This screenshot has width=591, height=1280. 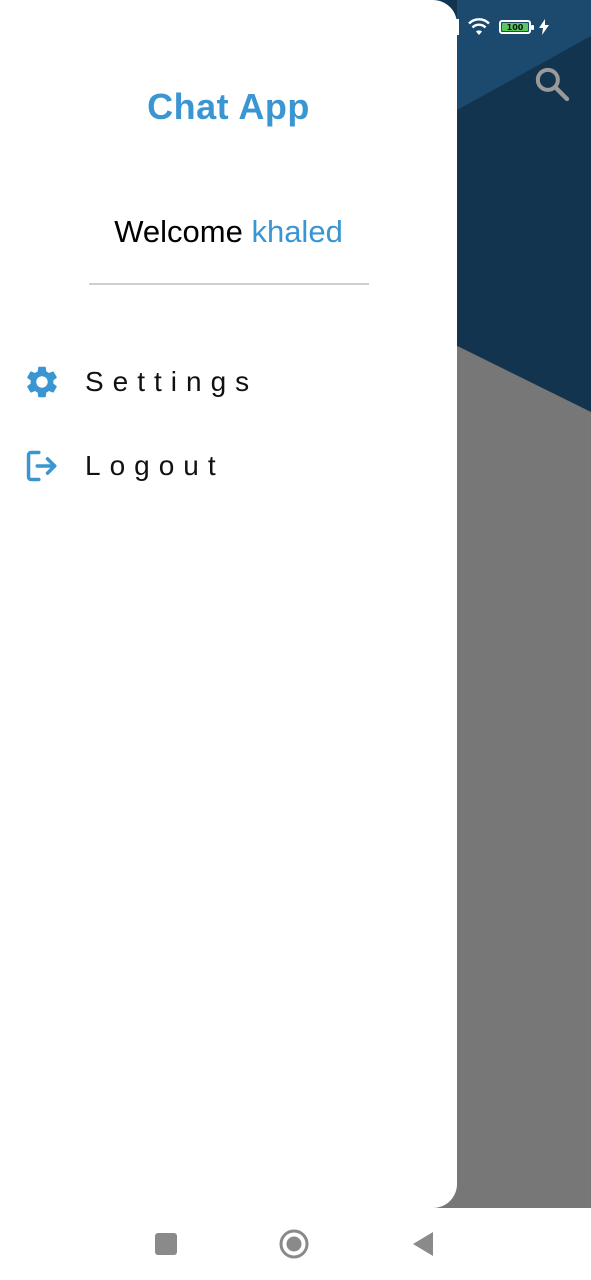 I want to click on system-nav-bar, so click(x=295, y=1244).